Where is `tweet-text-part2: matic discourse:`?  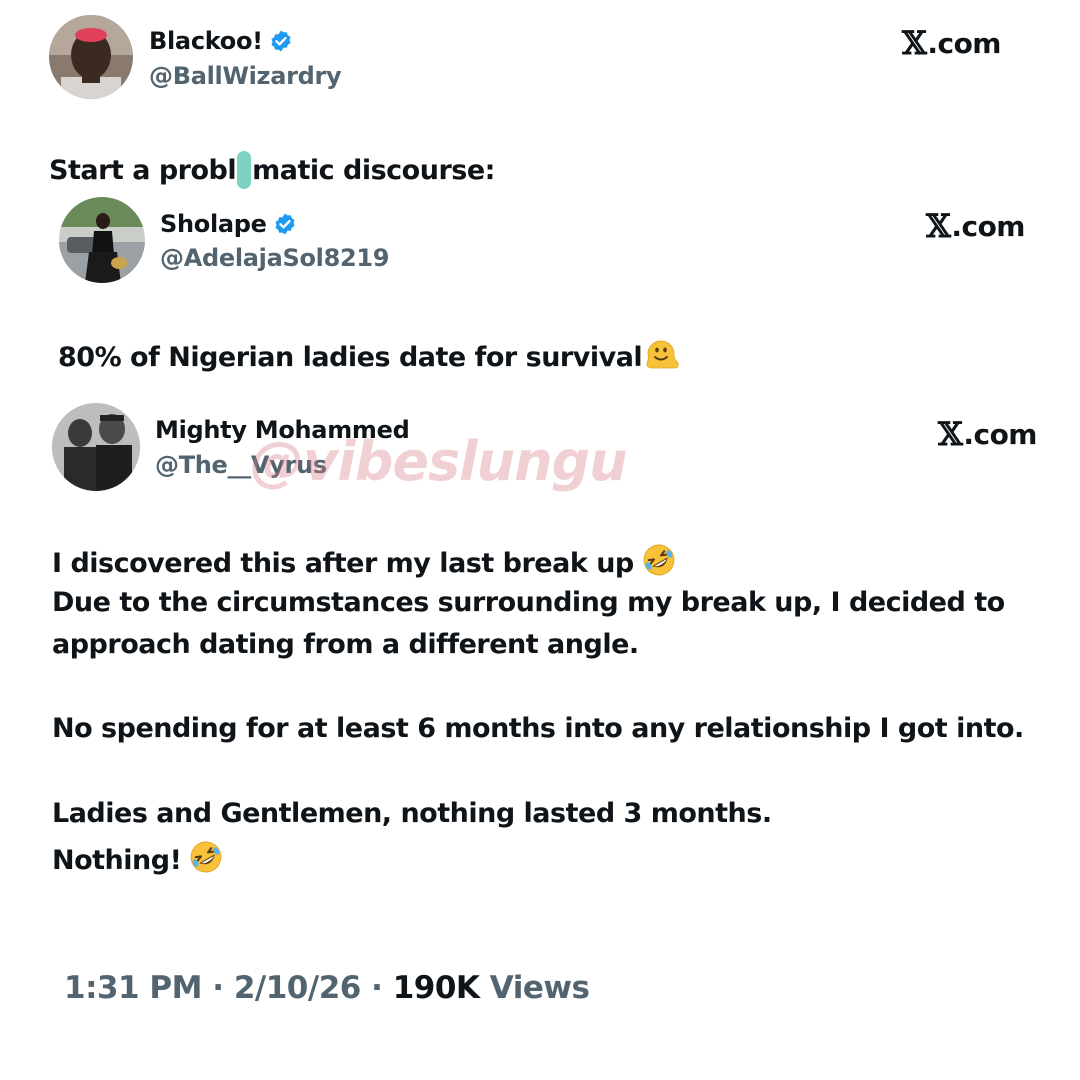 tweet-text-part2: matic discourse: is located at coordinates (373, 170).